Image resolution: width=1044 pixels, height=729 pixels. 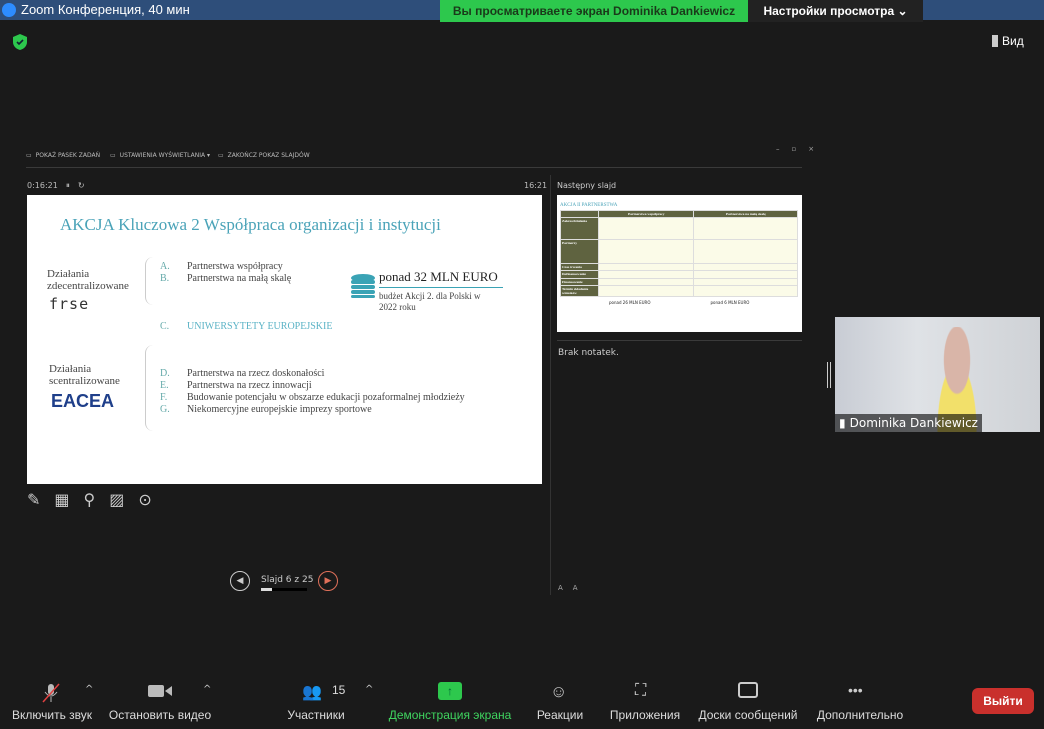 What do you see at coordinates (268, 155) in the screenshot?
I see `label: ZAKOŃCZ POKAZ SLAJDÓW` at bounding box center [268, 155].